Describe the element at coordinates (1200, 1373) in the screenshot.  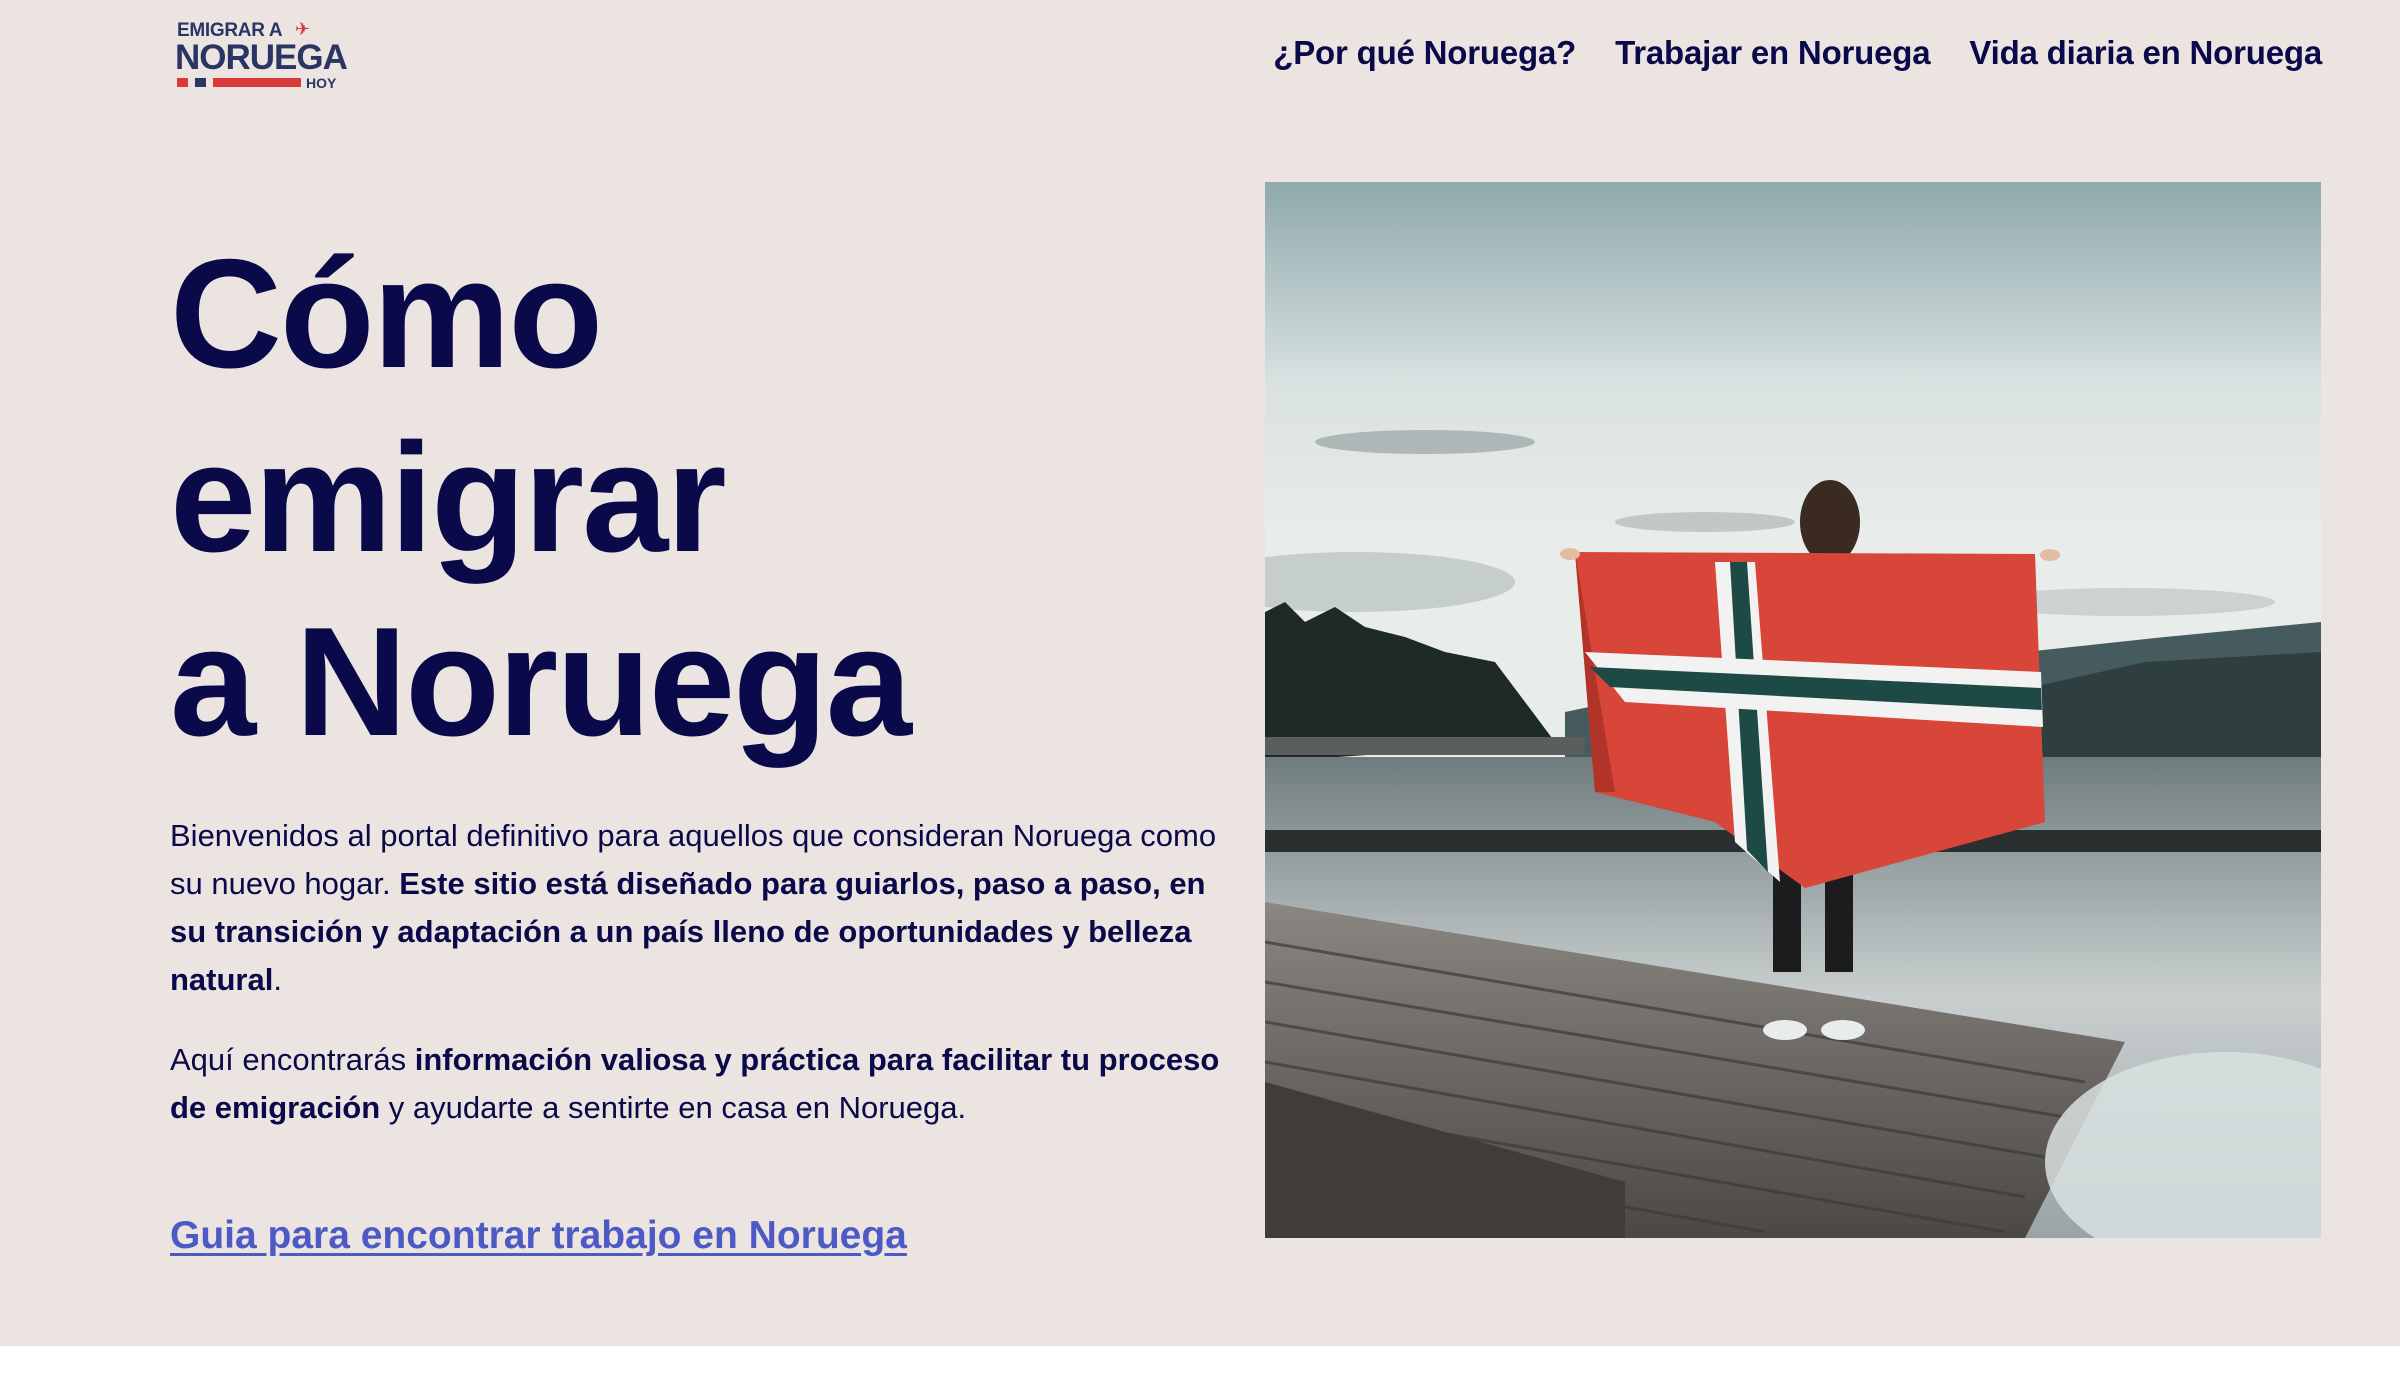
I see `page-bottom` at that location.